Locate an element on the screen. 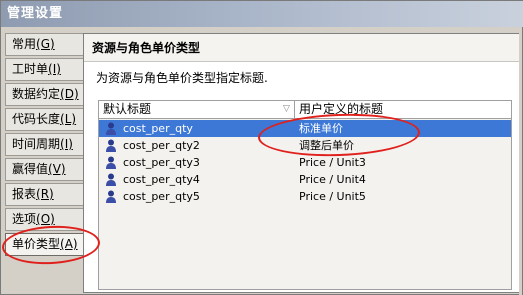 Image resolution: width=523 pixels, height=295 pixels. cell-default-title: cost_per_qty2 is located at coordinates (161, 145).